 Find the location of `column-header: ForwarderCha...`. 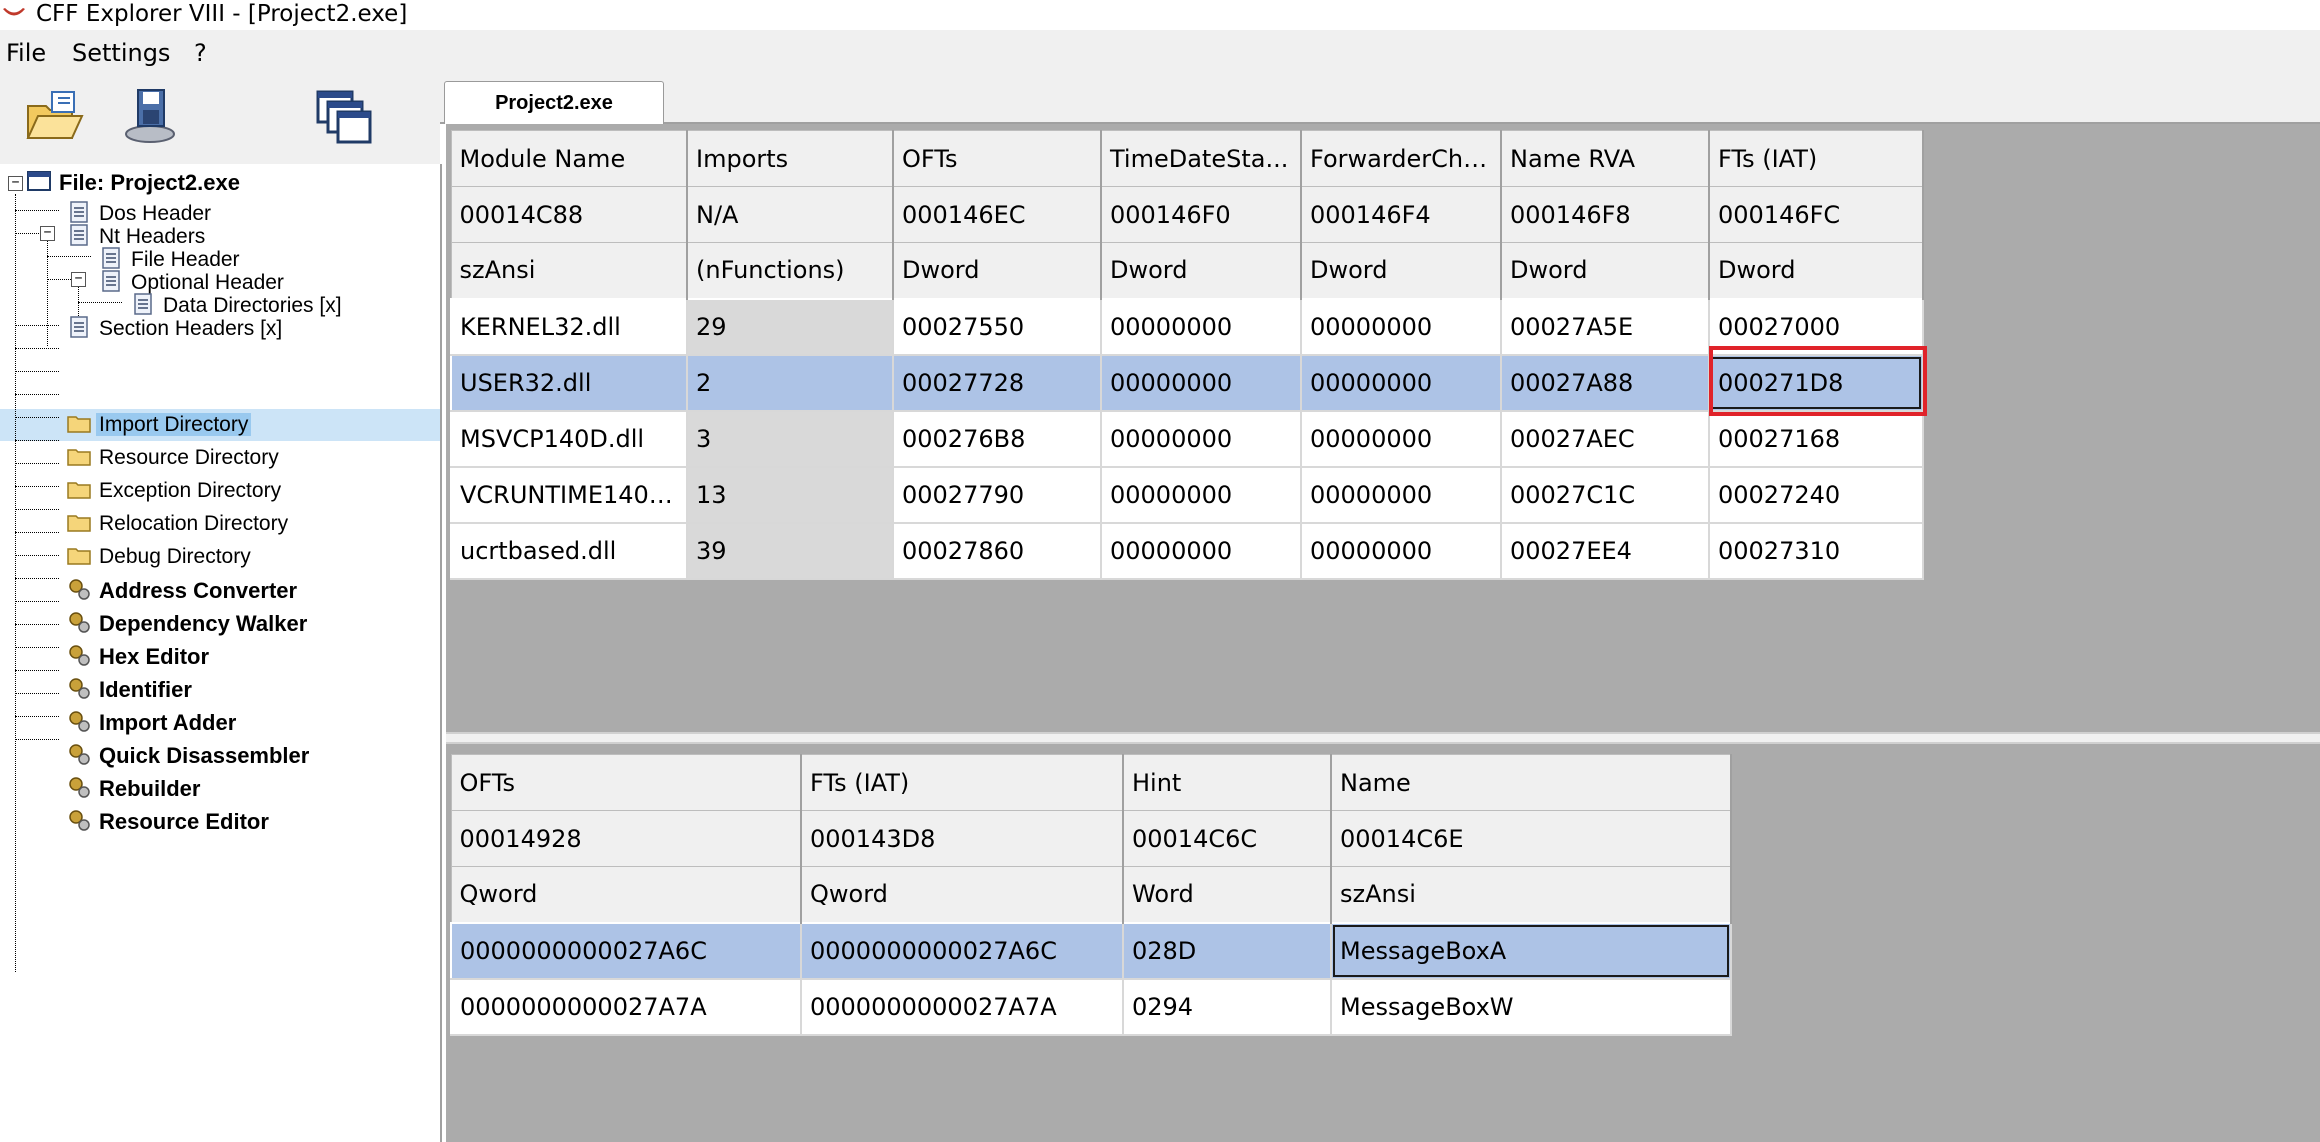

column-header: ForwarderCha... is located at coordinates (1401, 158).